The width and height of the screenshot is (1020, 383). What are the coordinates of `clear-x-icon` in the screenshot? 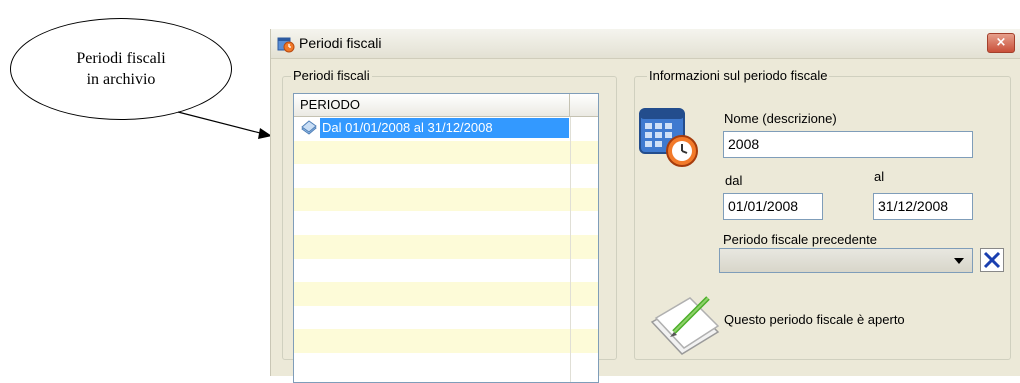 It's located at (992, 260).